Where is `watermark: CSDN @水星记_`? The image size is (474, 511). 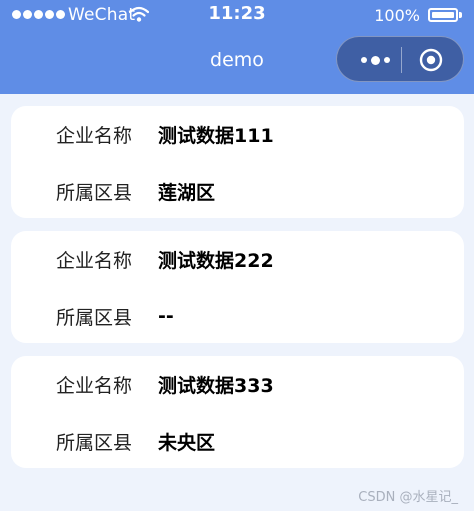 watermark: CSDN @水星记_ is located at coordinates (408, 497).